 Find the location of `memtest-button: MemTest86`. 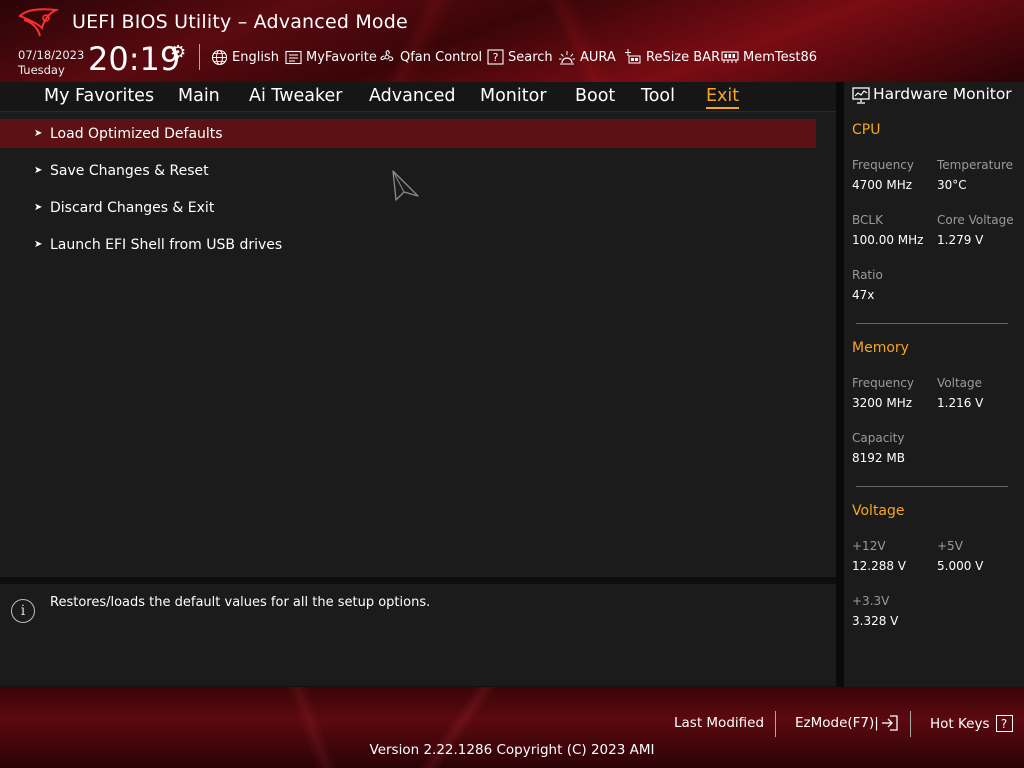

memtest-button: MemTest86 is located at coordinates (769, 57).